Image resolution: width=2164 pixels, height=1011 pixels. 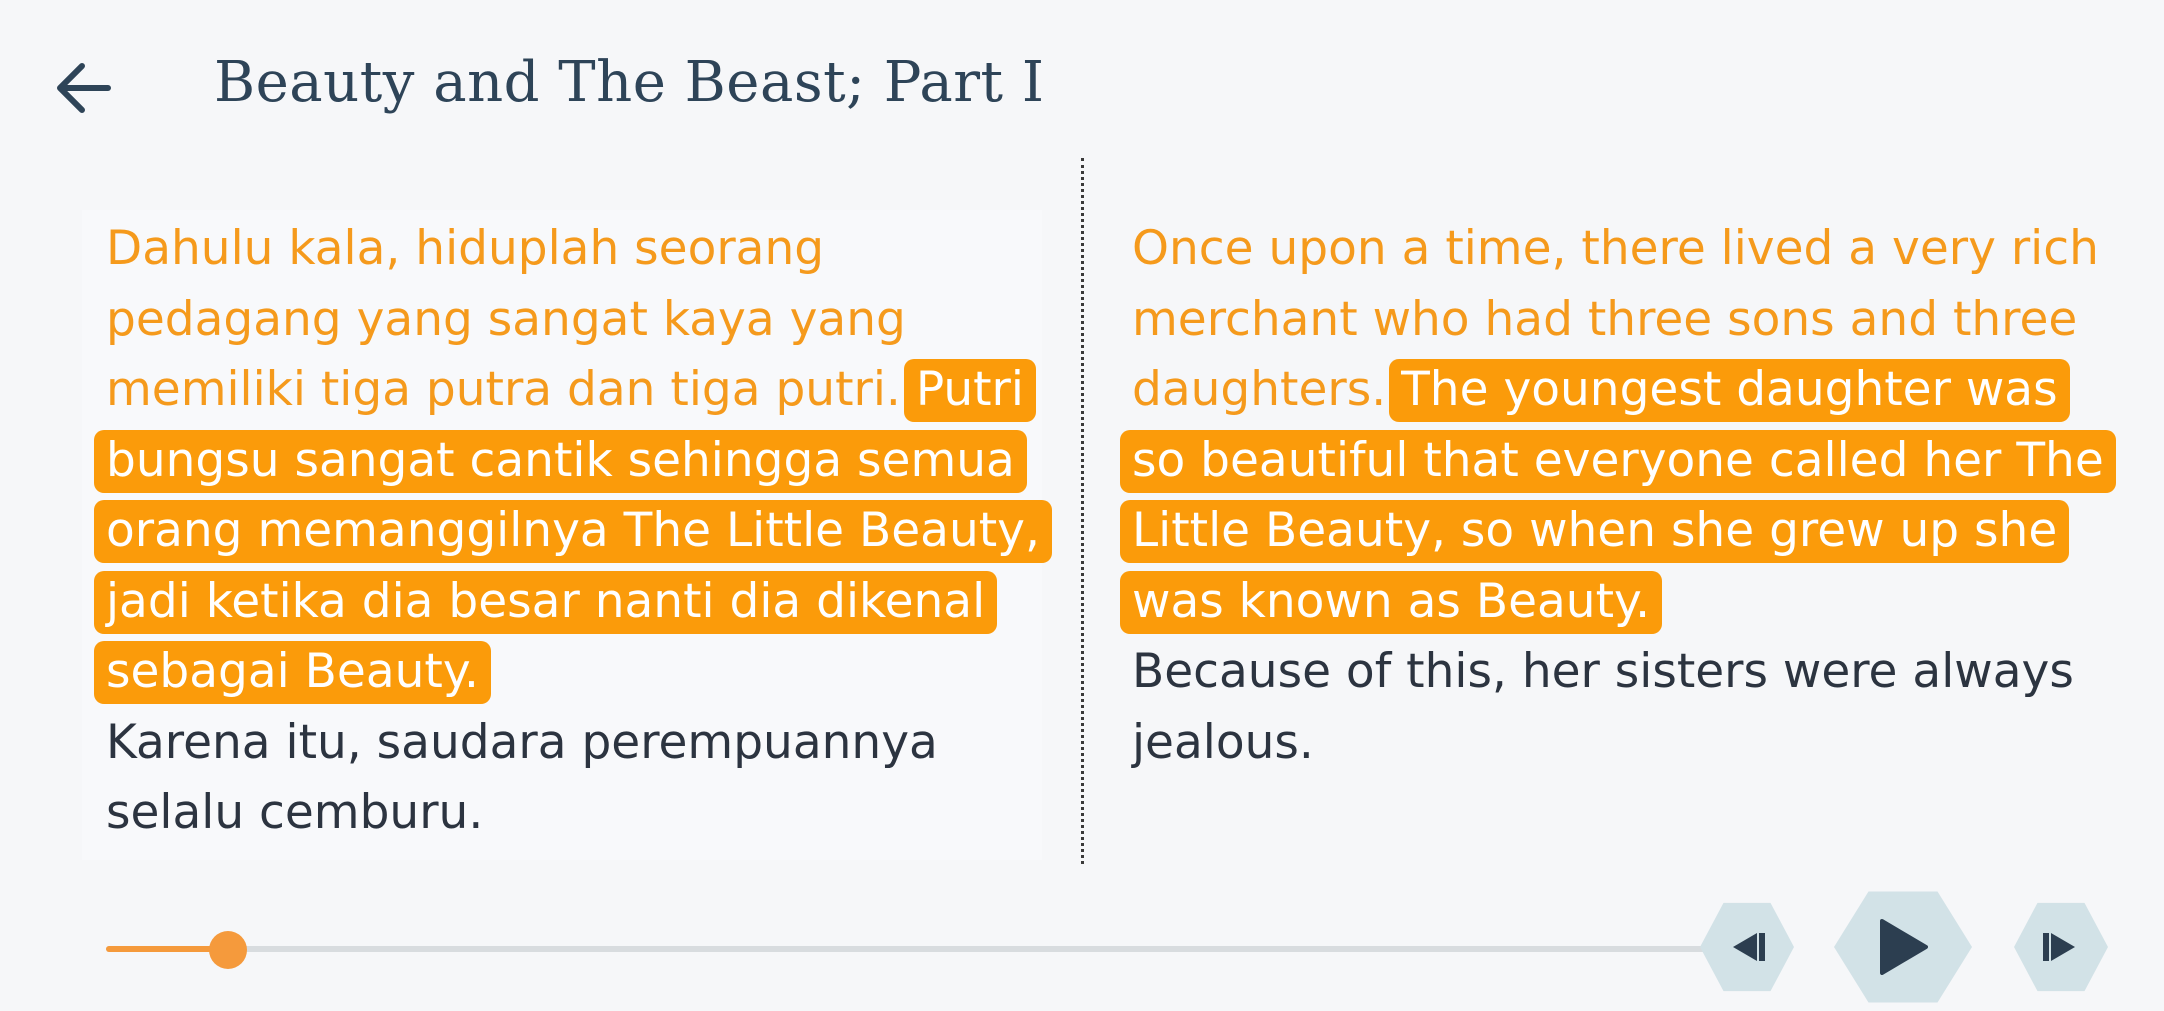 I want to click on play-button, so click(x=1903, y=947).